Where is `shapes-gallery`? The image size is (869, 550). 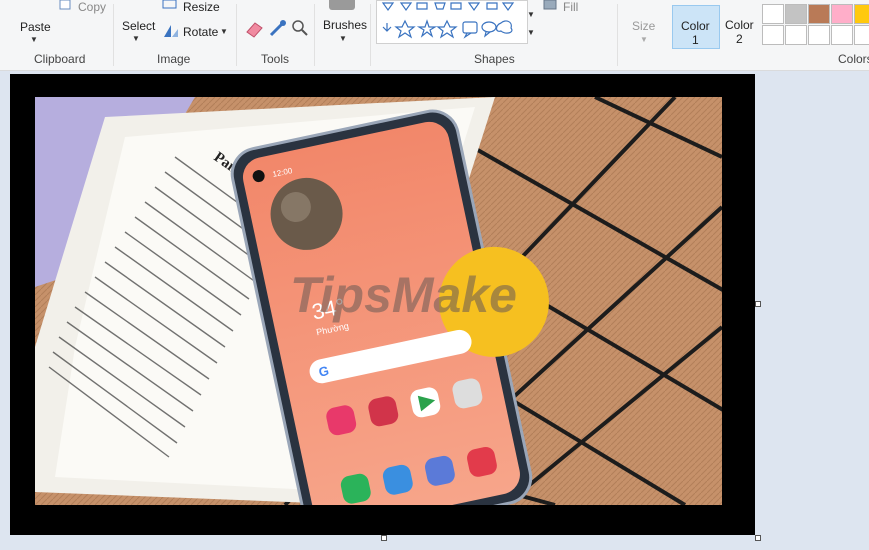
shapes-gallery is located at coordinates (452, 22).